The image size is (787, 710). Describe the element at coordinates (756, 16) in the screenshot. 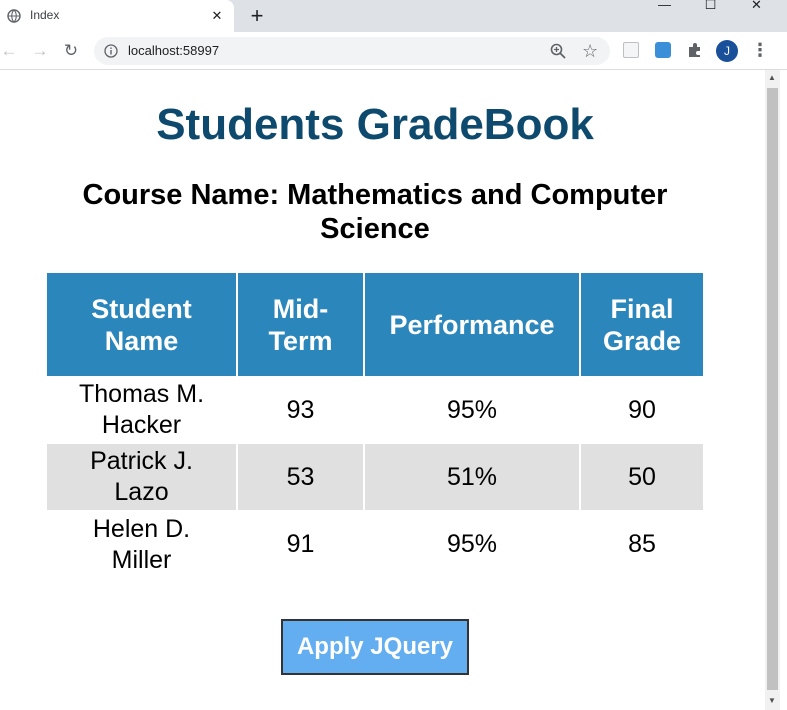

I see `window-close-button: ✕` at that location.